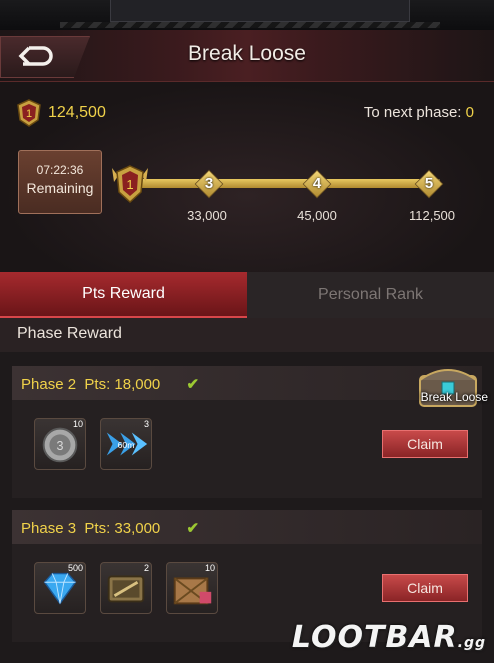  Describe the element at coordinates (77, 112) in the screenshot. I see `current-points: 124,500` at that location.